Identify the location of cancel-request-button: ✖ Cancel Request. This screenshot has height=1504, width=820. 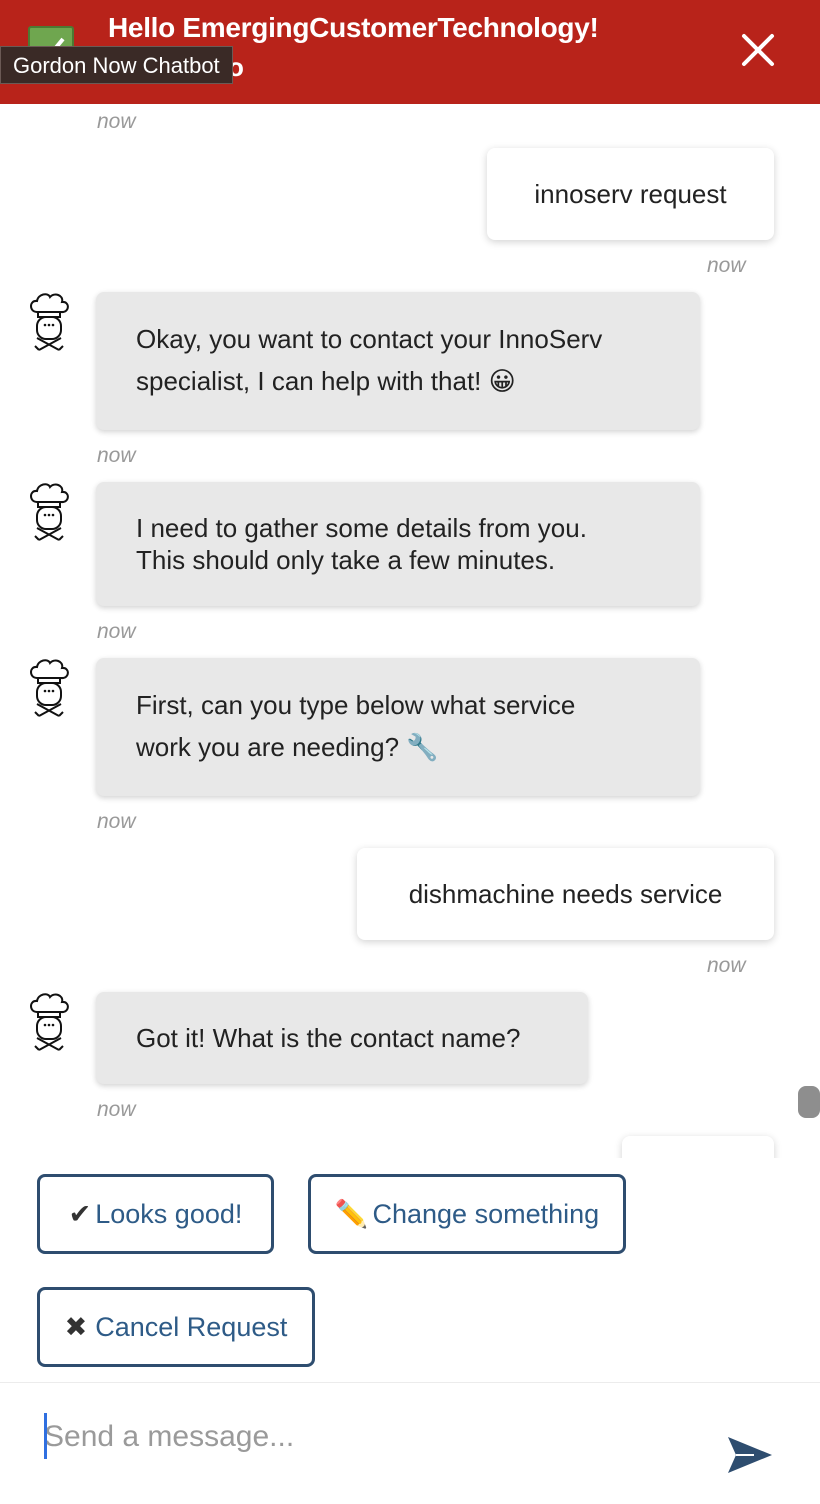
(176, 1327).